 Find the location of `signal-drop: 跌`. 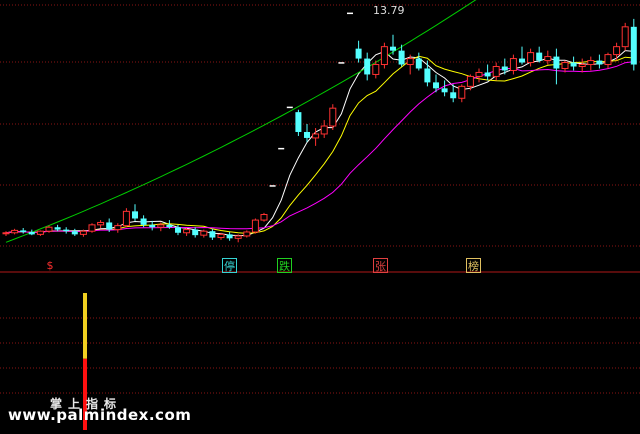

signal-drop: 跌 is located at coordinates (284, 265).